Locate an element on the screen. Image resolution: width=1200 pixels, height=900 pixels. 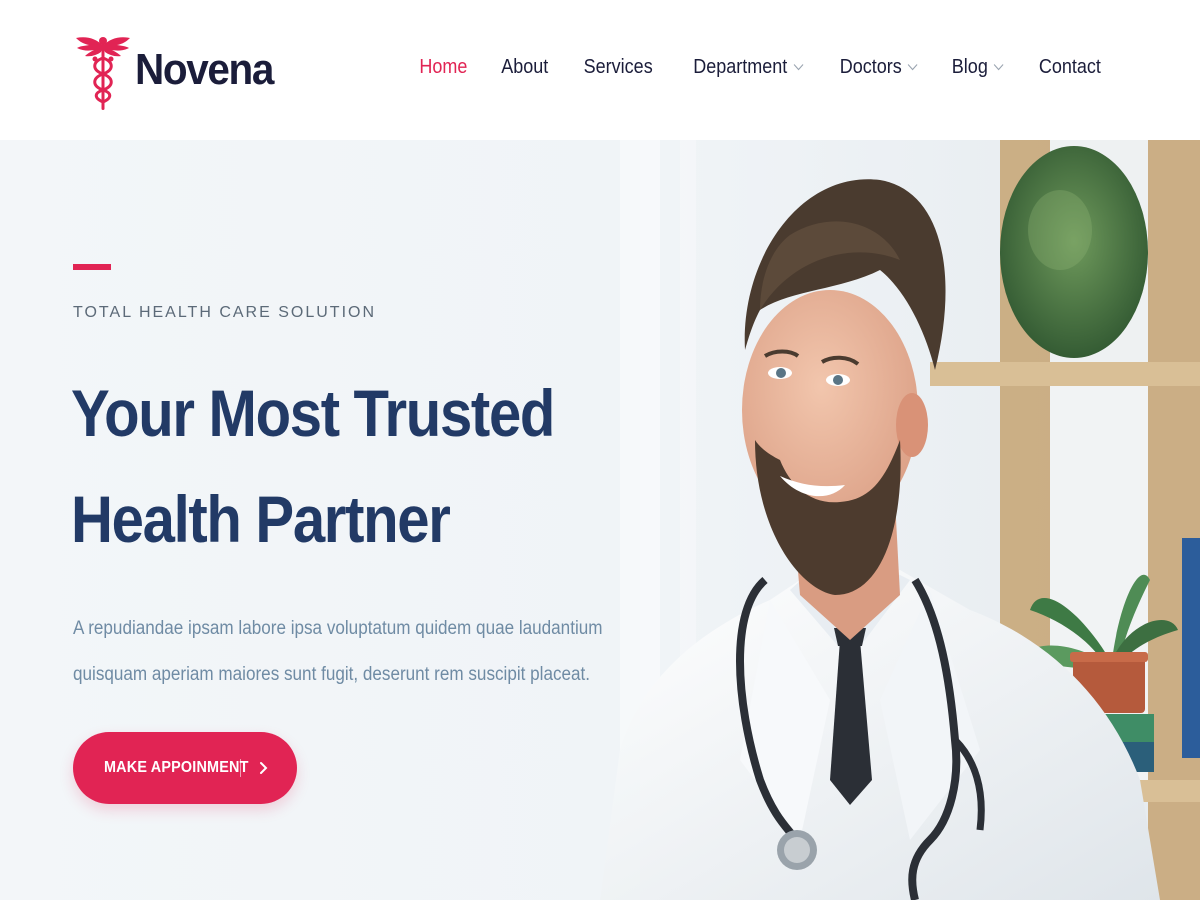
nav-item-label: About is located at coordinates (524, 66).